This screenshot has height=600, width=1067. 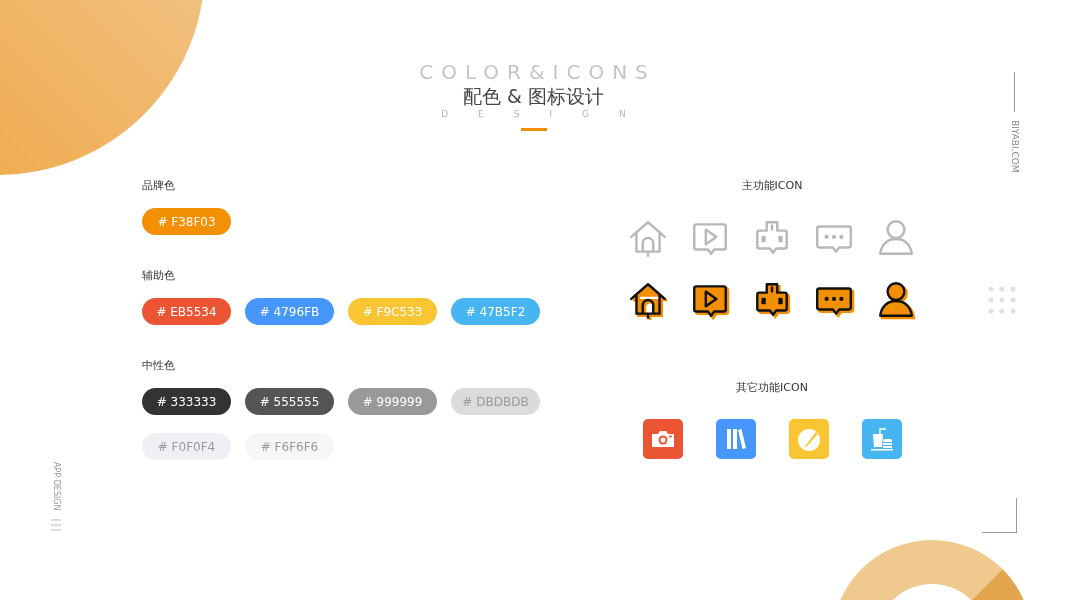 What do you see at coordinates (1002, 300) in the screenshot?
I see `dot-grid-icon` at bounding box center [1002, 300].